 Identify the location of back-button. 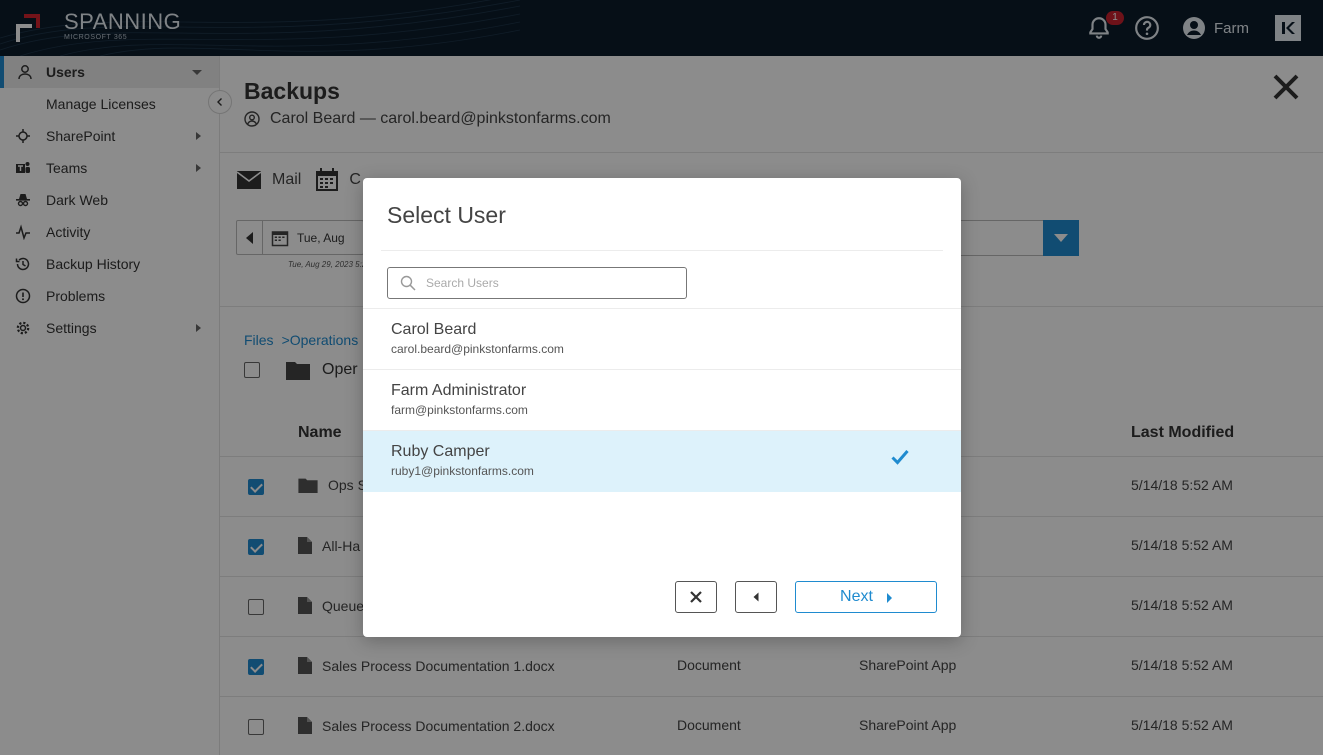
(756, 597).